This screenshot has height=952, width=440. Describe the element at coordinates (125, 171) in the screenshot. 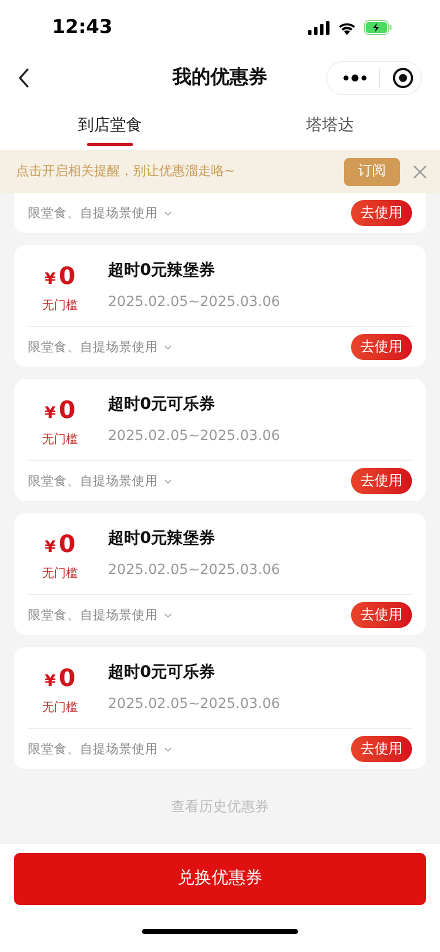

I see `banner-text: 点击开启相关提醒，别让优惠溜走咯~` at that location.